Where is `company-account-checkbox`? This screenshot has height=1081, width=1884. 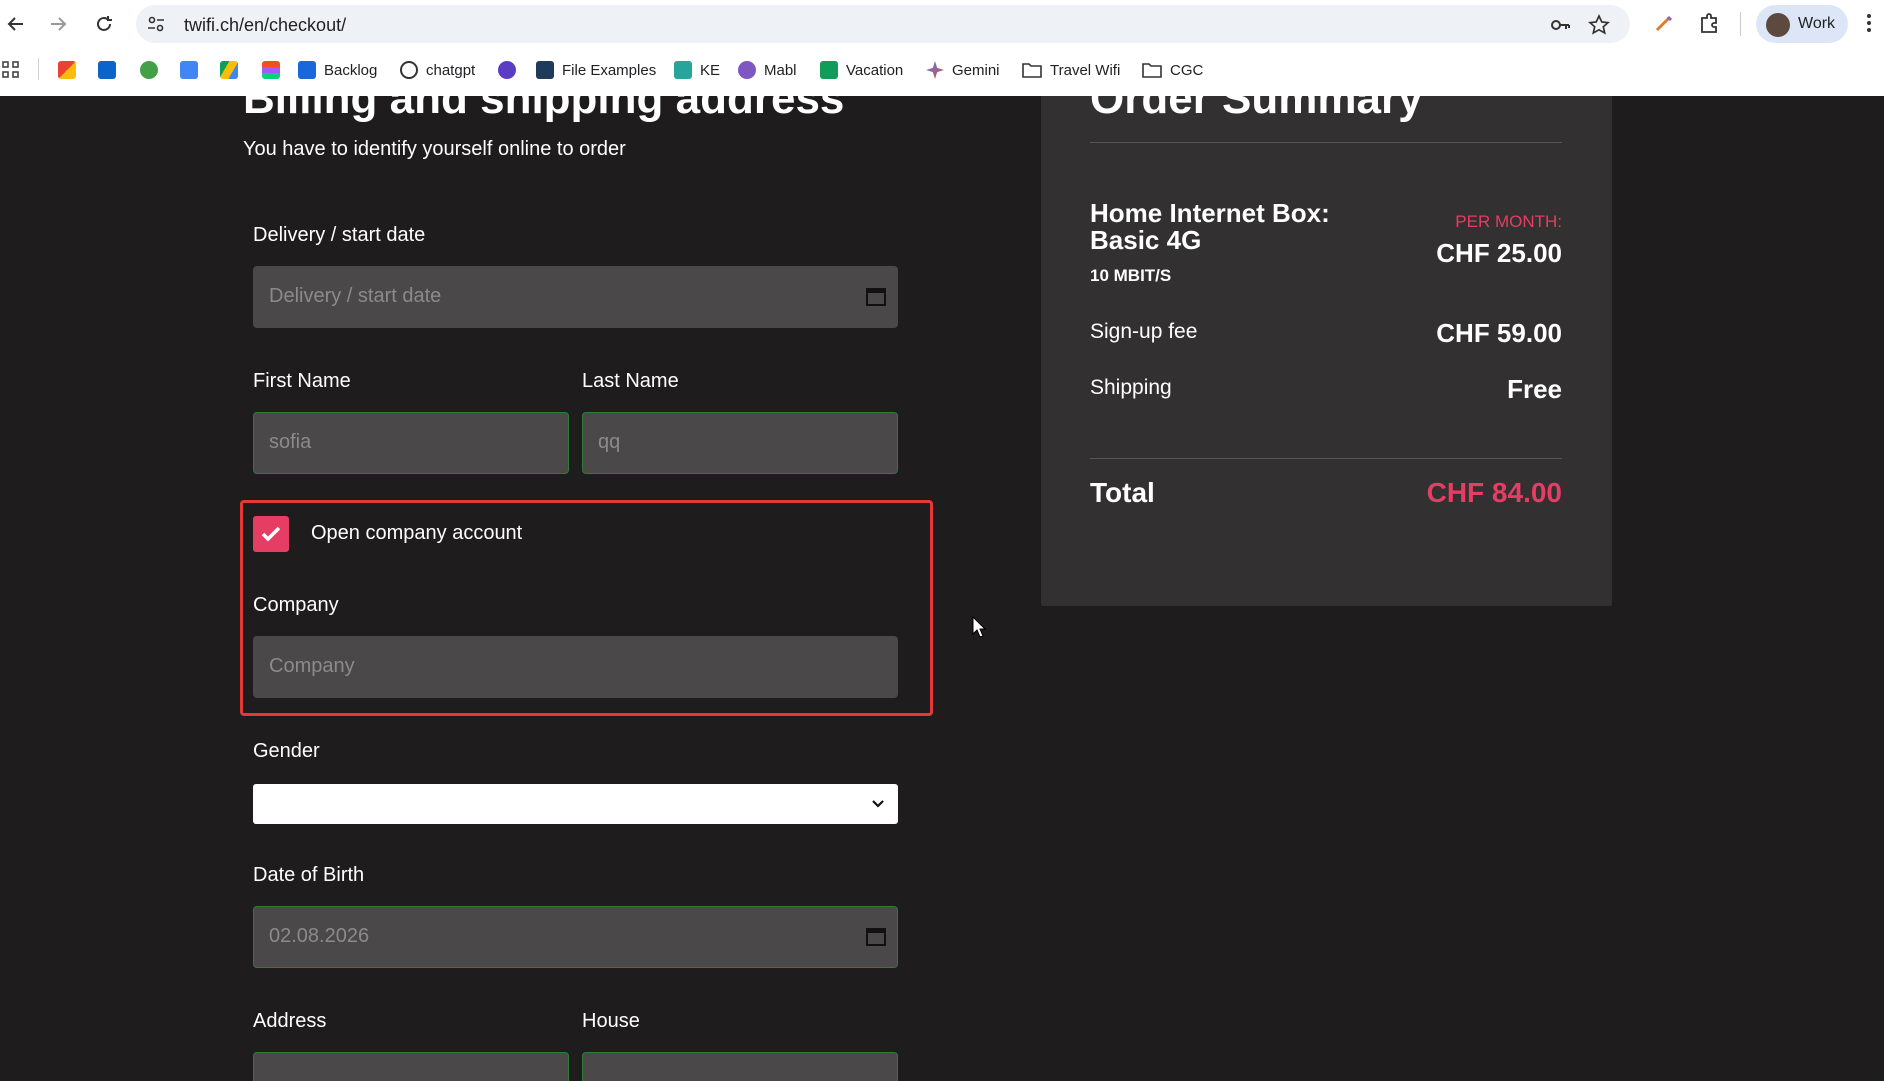
company-account-checkbox is located at coordinates (271, 534).